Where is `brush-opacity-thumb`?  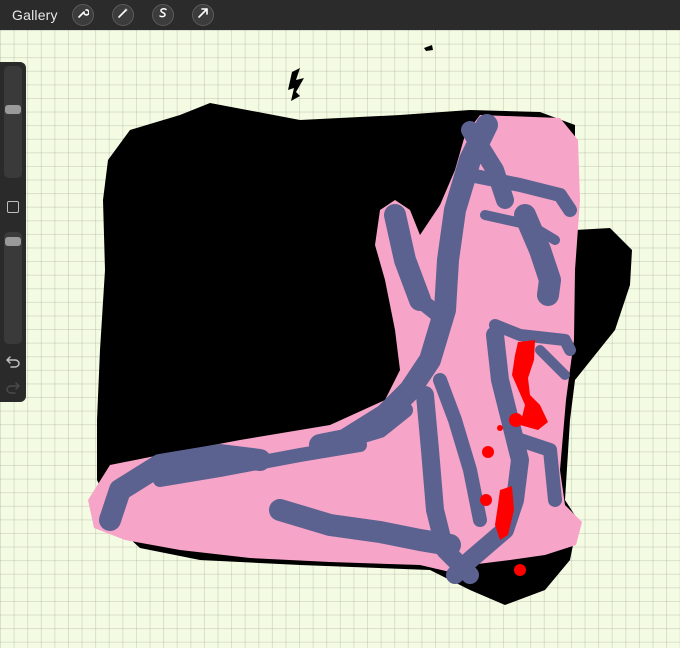
brush-opacity-thumb is located at coordinates (13, 242).